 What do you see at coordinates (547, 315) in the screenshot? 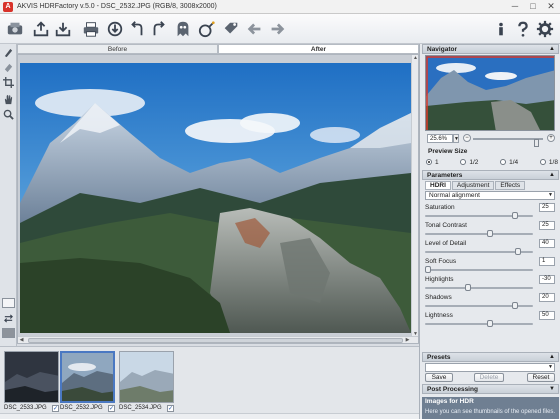
I see `param-value-input: 50` at bounding box center [547, 315].